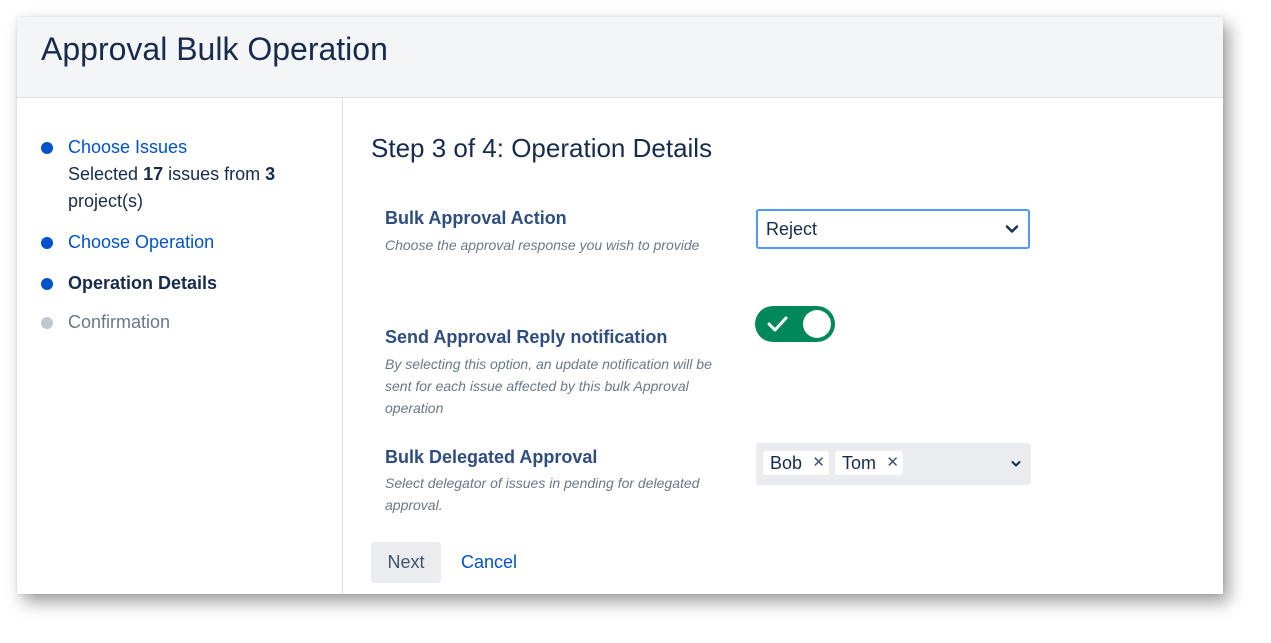  I want to click on delegator-multi-select: Bob ✕ Tom ✕, so click(893, 464).